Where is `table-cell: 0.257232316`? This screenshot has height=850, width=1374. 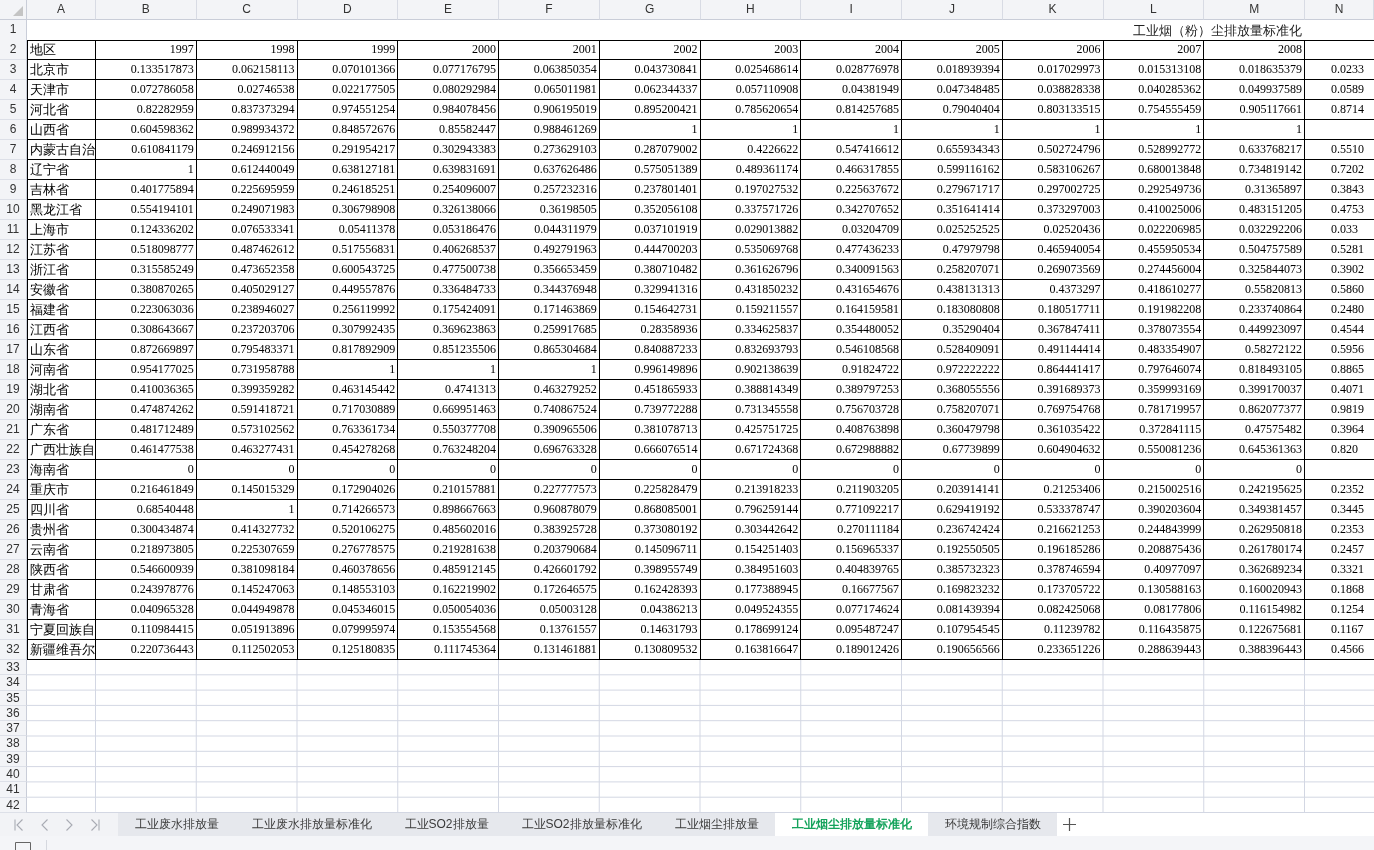 table-cell: 0.257232316 is located at coordinates (549, 190).